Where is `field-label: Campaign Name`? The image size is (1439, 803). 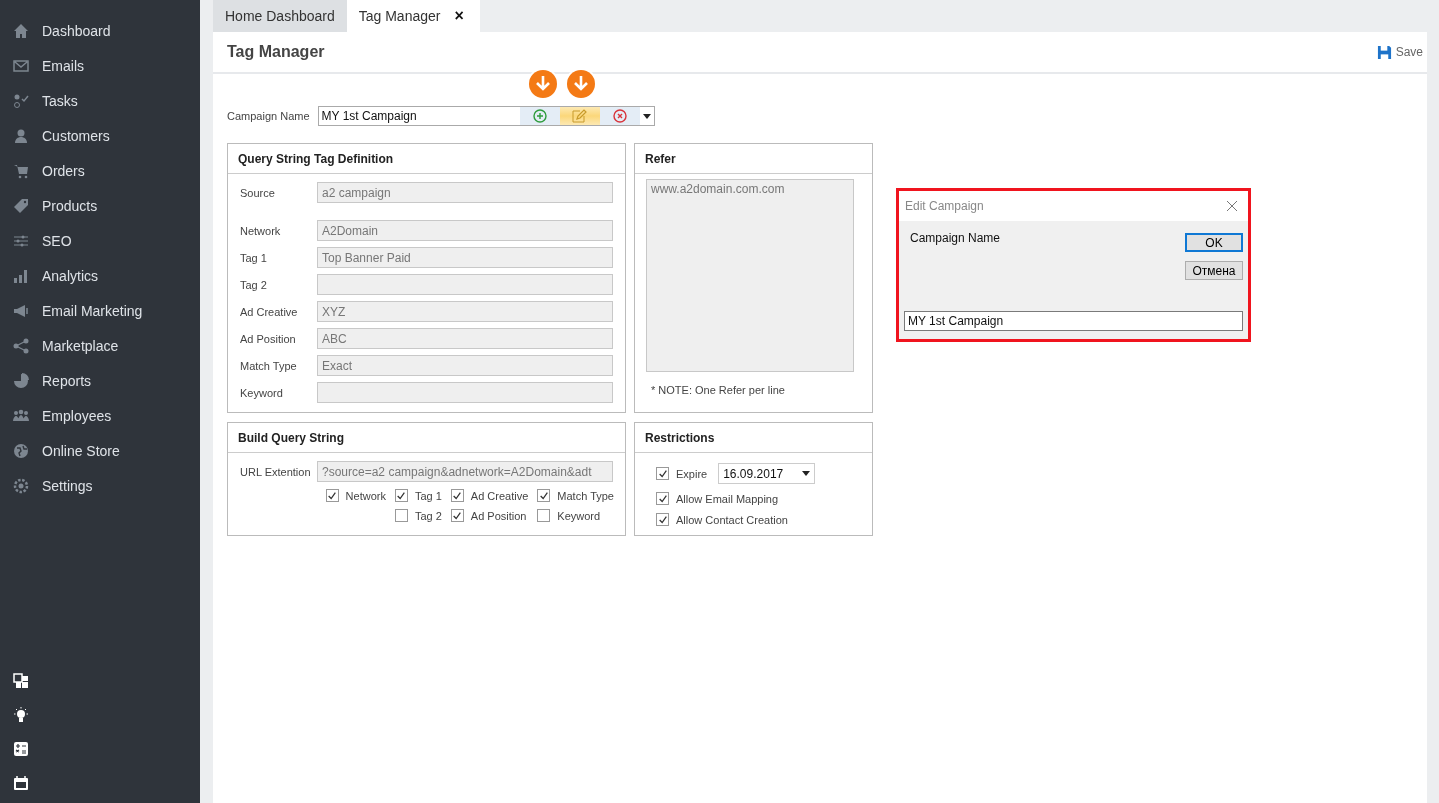 field-label: Campaign Name is located at coordinates (955, 238).